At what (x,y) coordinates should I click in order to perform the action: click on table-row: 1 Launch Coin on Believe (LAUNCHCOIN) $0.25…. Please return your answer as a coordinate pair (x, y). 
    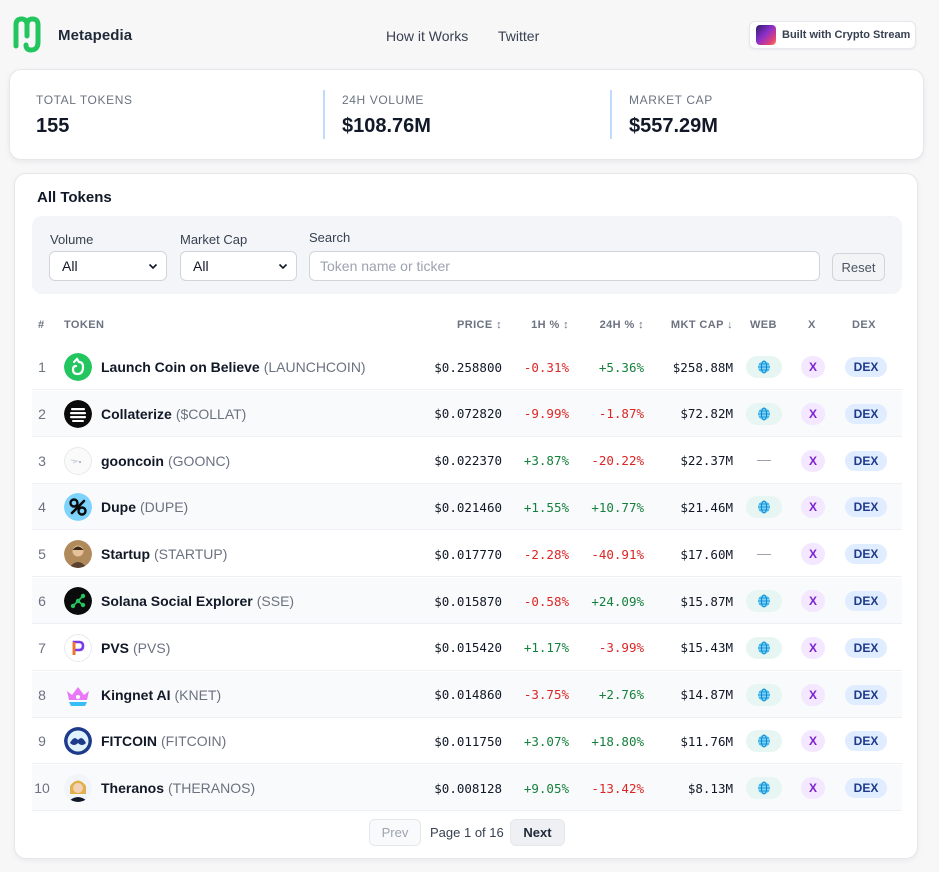
    Looking at the image, I should click on (467, 367).